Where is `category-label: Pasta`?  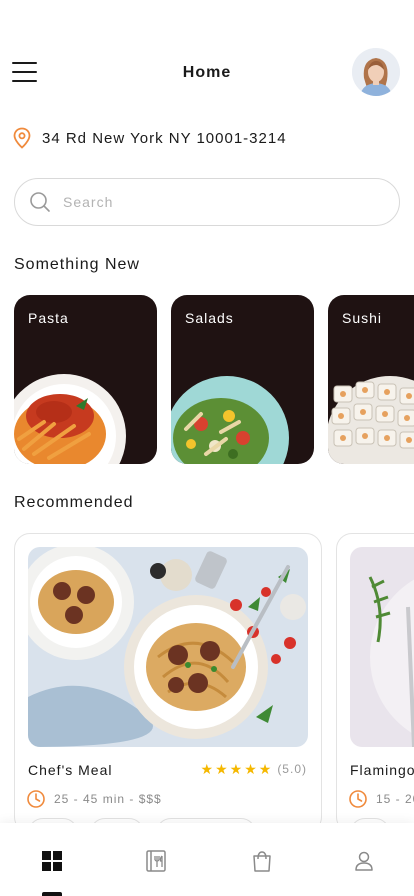
category-label: Pasta is located at coordinates (48, 318).